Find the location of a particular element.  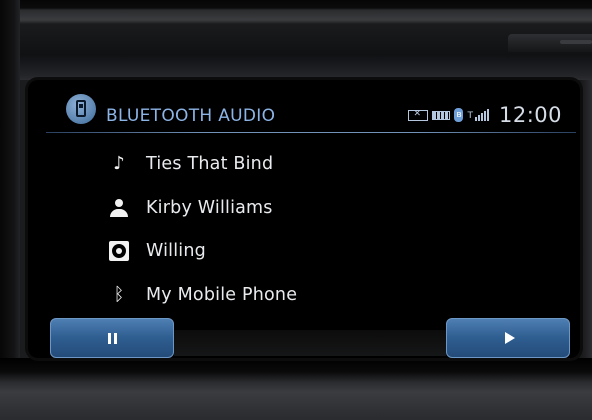

pause-icon is located at coordinates (112, 338).